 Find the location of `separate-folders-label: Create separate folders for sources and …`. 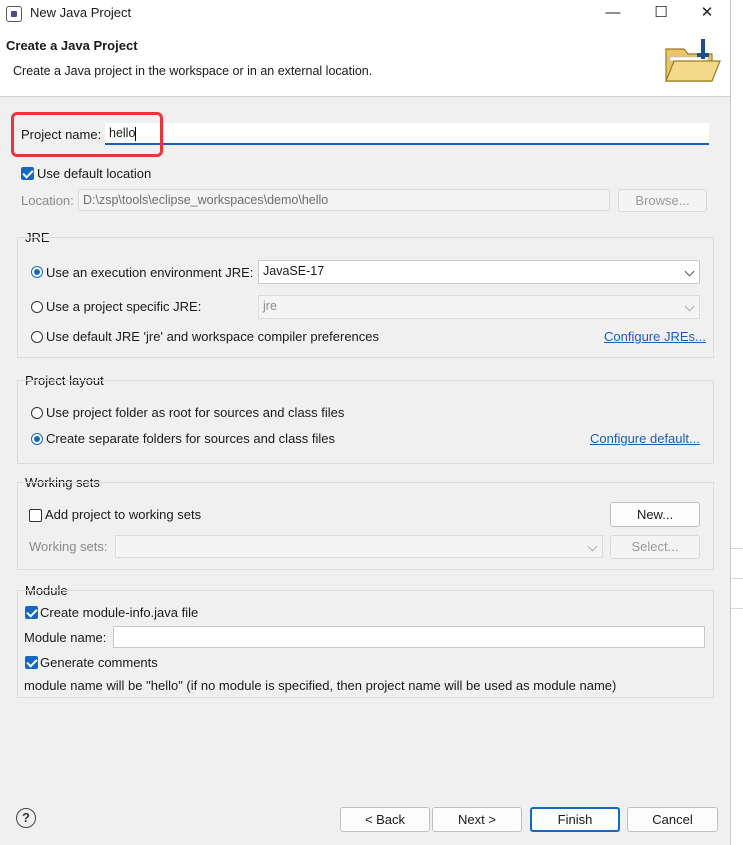

separate-folders-label: Create separate folders for sources and … is located at coordinates (191, 438).